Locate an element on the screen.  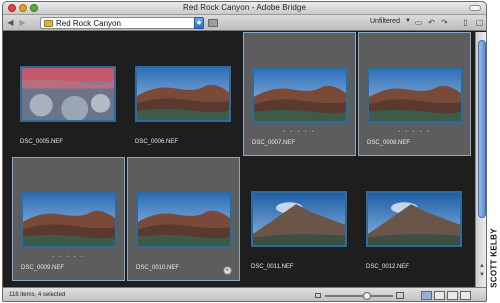
thumbnail-cell: • • • • • DSC_0007.NEF is located at coordinates (299, 94).